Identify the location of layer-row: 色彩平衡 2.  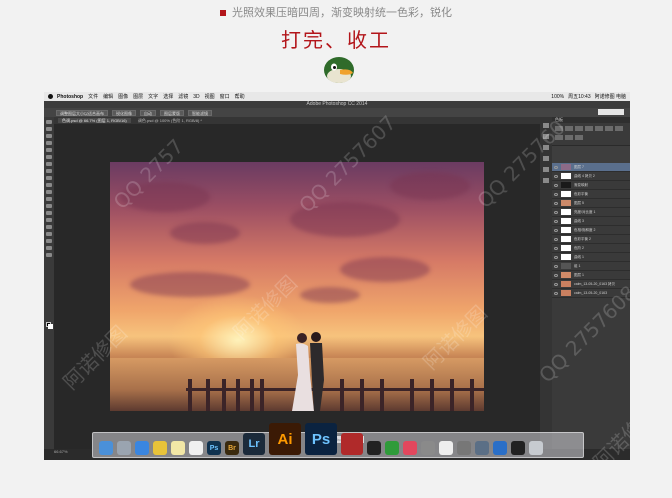
(591, 239).